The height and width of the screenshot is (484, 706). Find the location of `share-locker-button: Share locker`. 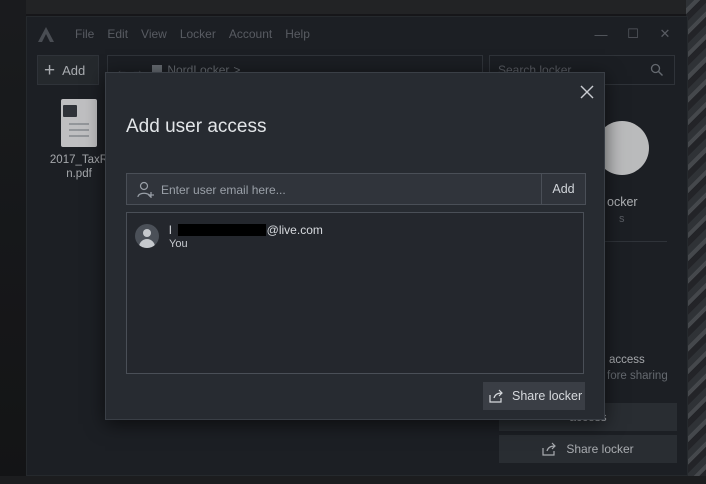

share-locker-button: Share locker is located at coordinates (534, 396).